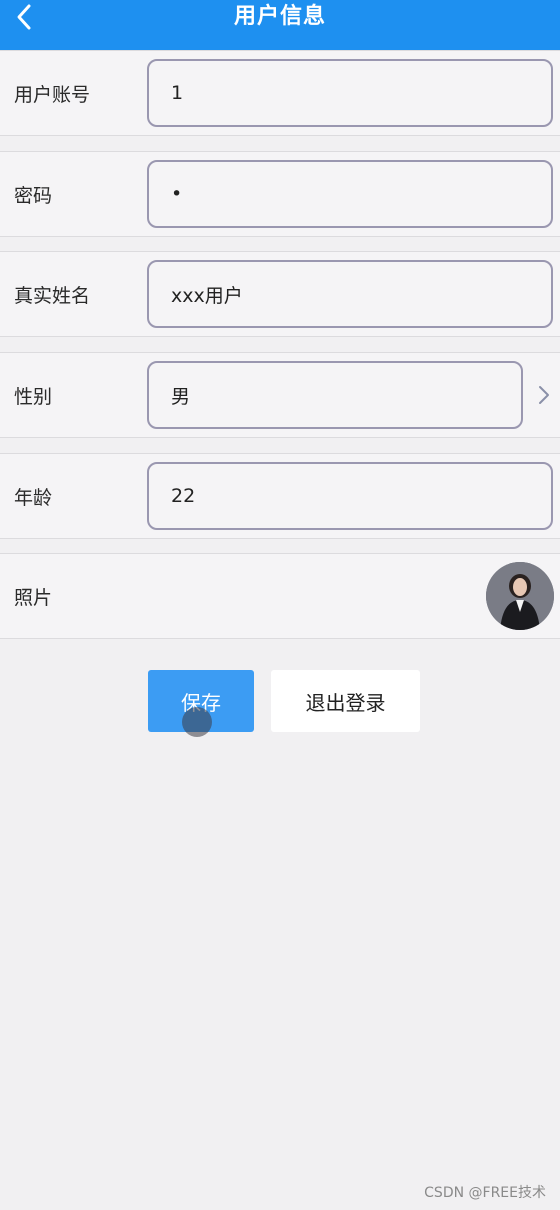  I want to click on realname-row: 真实姓名, so click(280, 294).